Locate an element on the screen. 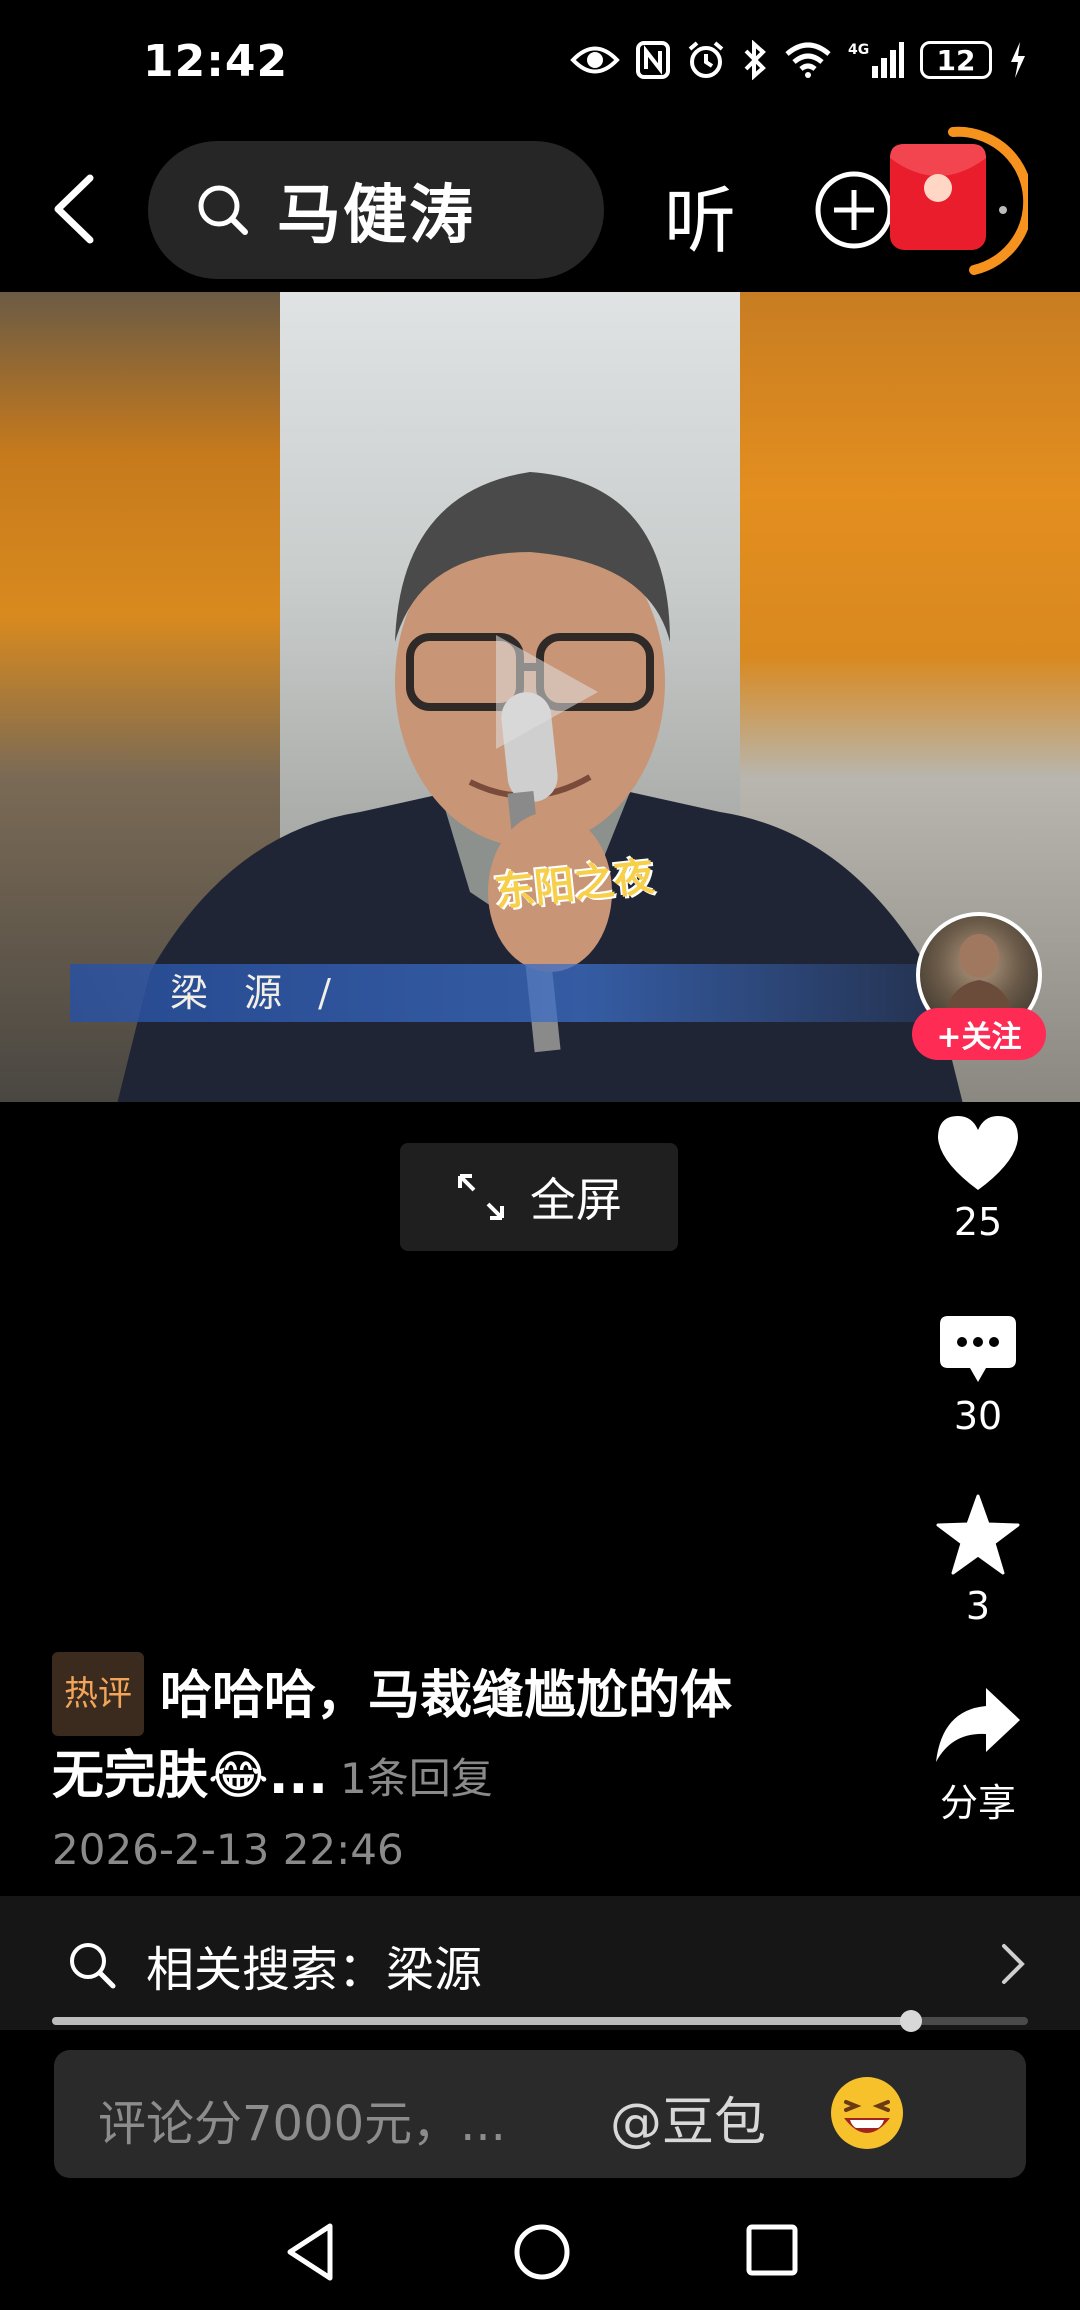 This screenshot has width=1080, height=2310. follow-button: +关注 is located at coordinates (979, 1034).